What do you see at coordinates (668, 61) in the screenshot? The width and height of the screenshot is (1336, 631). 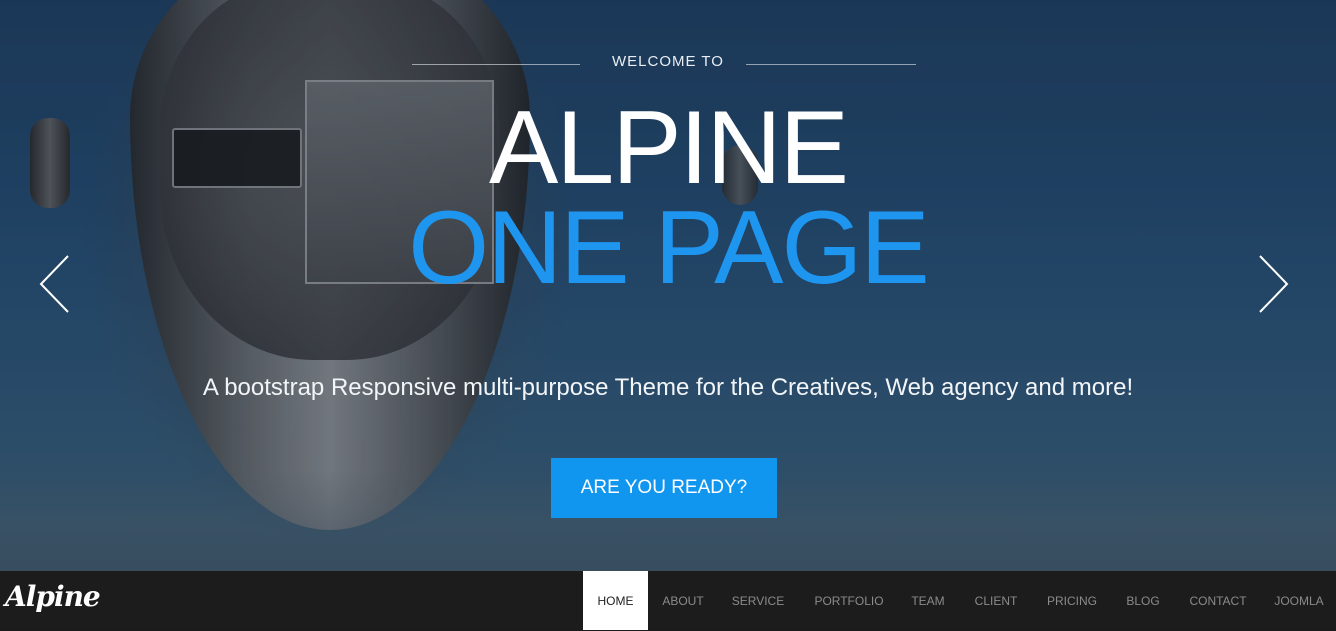 I see `welcome-text: WELCOME TO` at bounding box center [668, 61].